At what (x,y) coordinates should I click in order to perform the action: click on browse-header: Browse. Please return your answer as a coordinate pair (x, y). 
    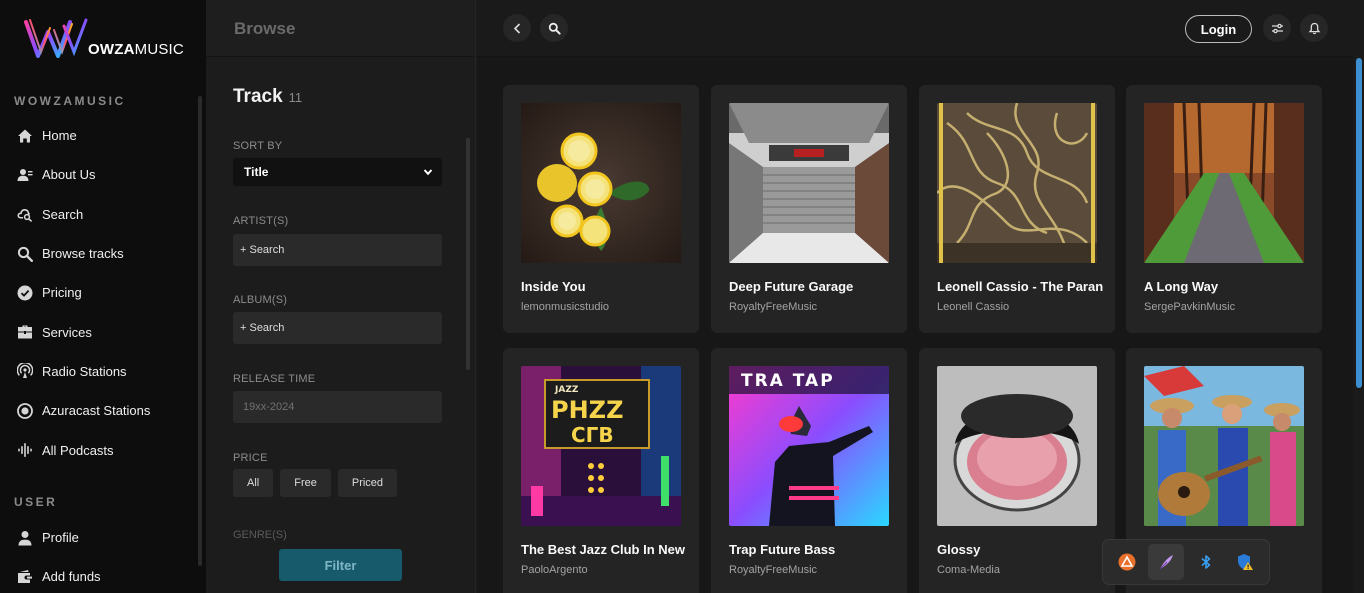
    Looking at the image, I should click on (340, 28).